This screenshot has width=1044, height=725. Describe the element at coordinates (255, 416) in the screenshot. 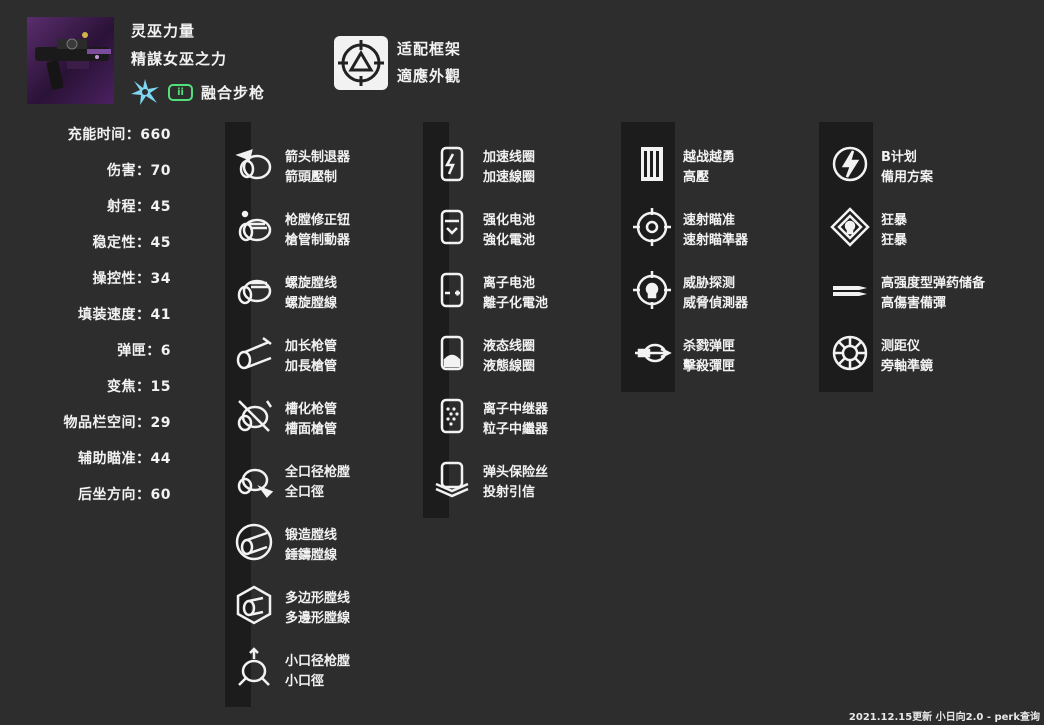

I see `chambered-compensator-icon` at that location.